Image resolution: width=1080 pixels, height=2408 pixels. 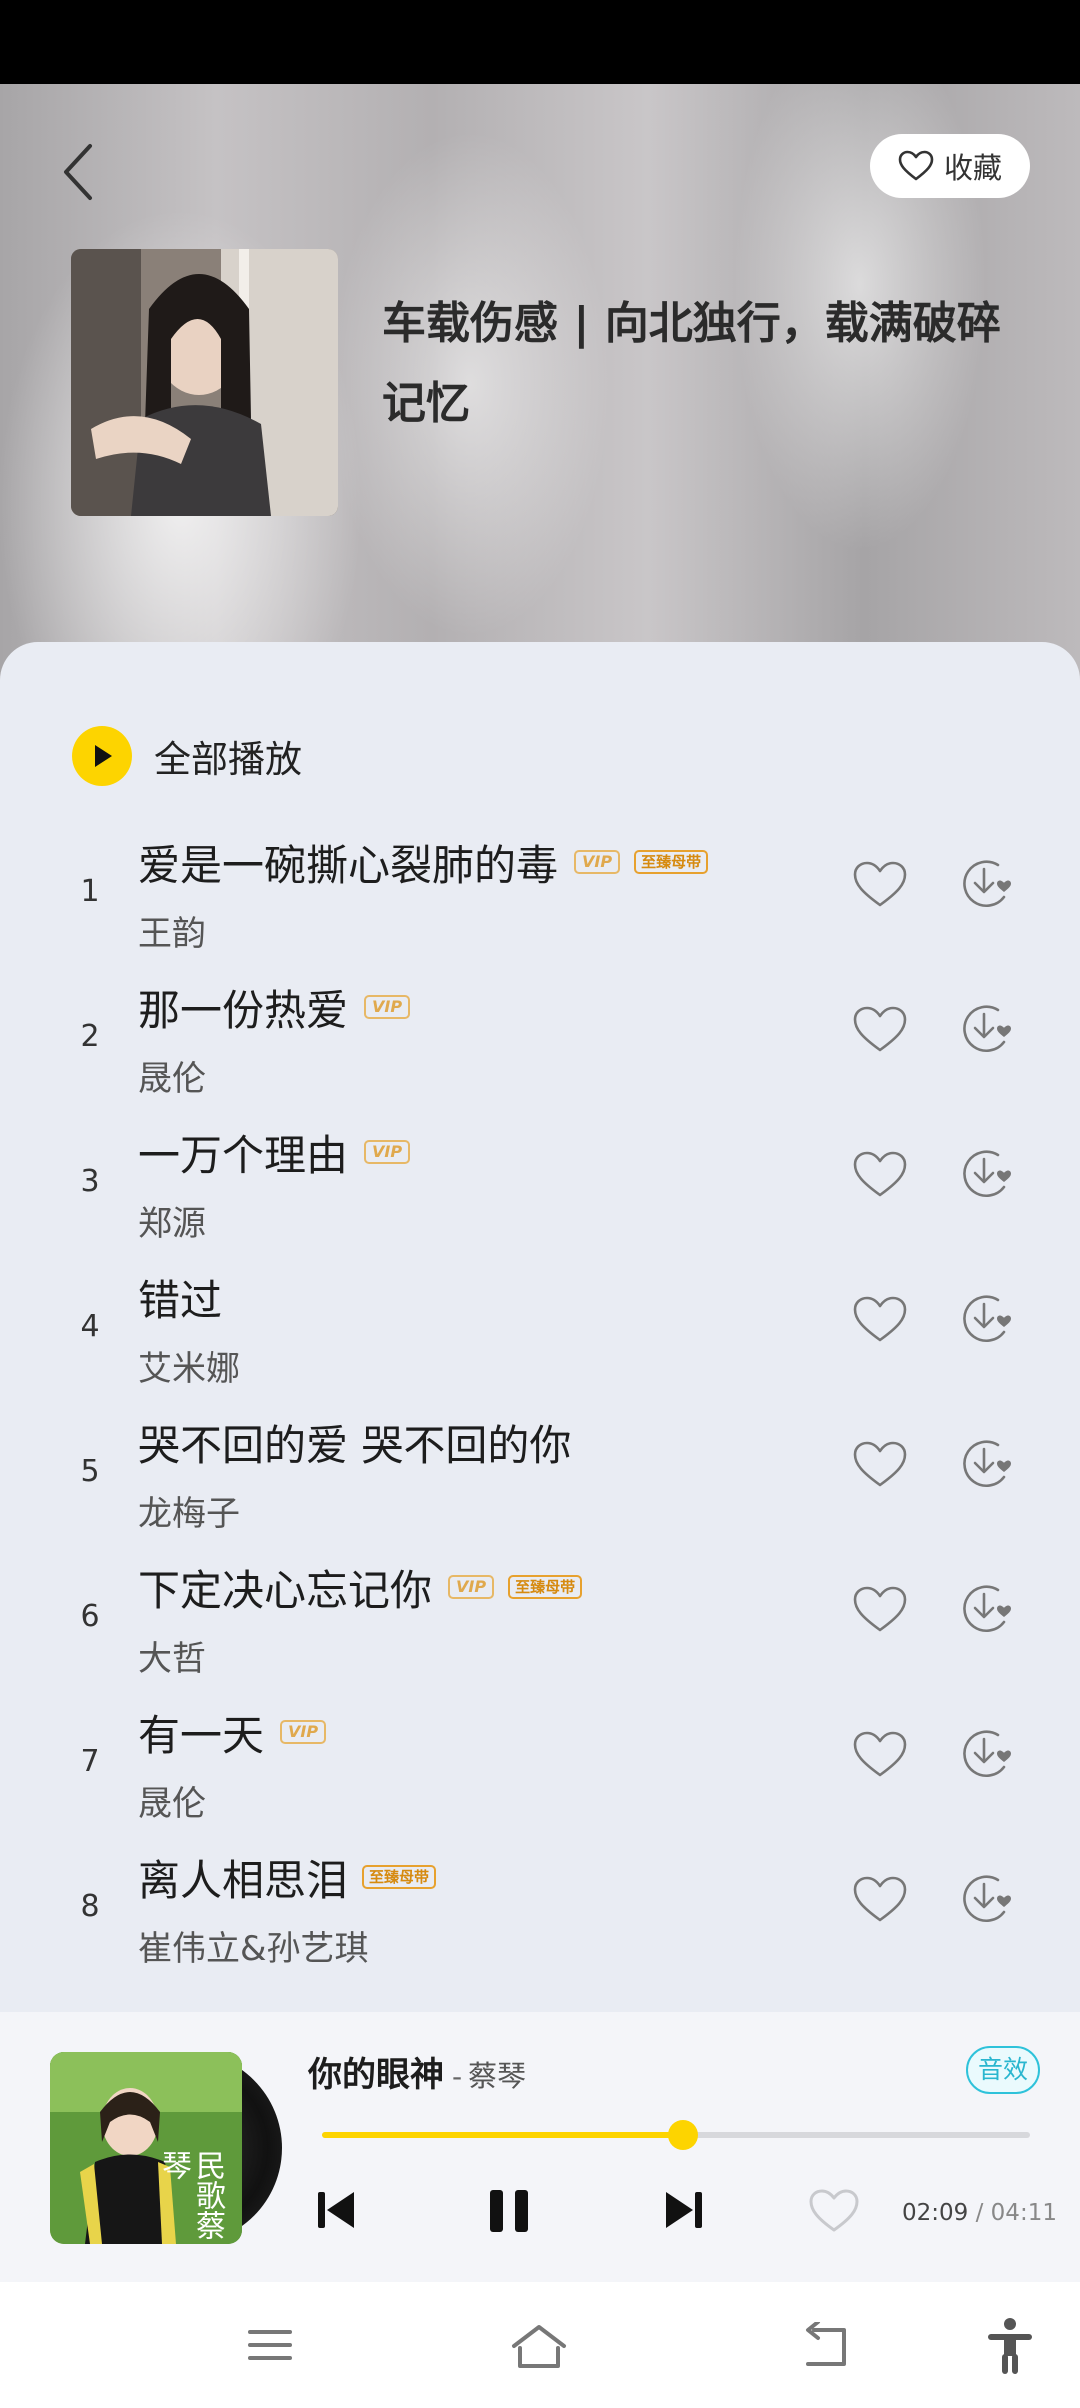 What do you see at coordinates (509, 2213) in the screenshot?
I see `pause-button` at bounding box center [509, 2213].